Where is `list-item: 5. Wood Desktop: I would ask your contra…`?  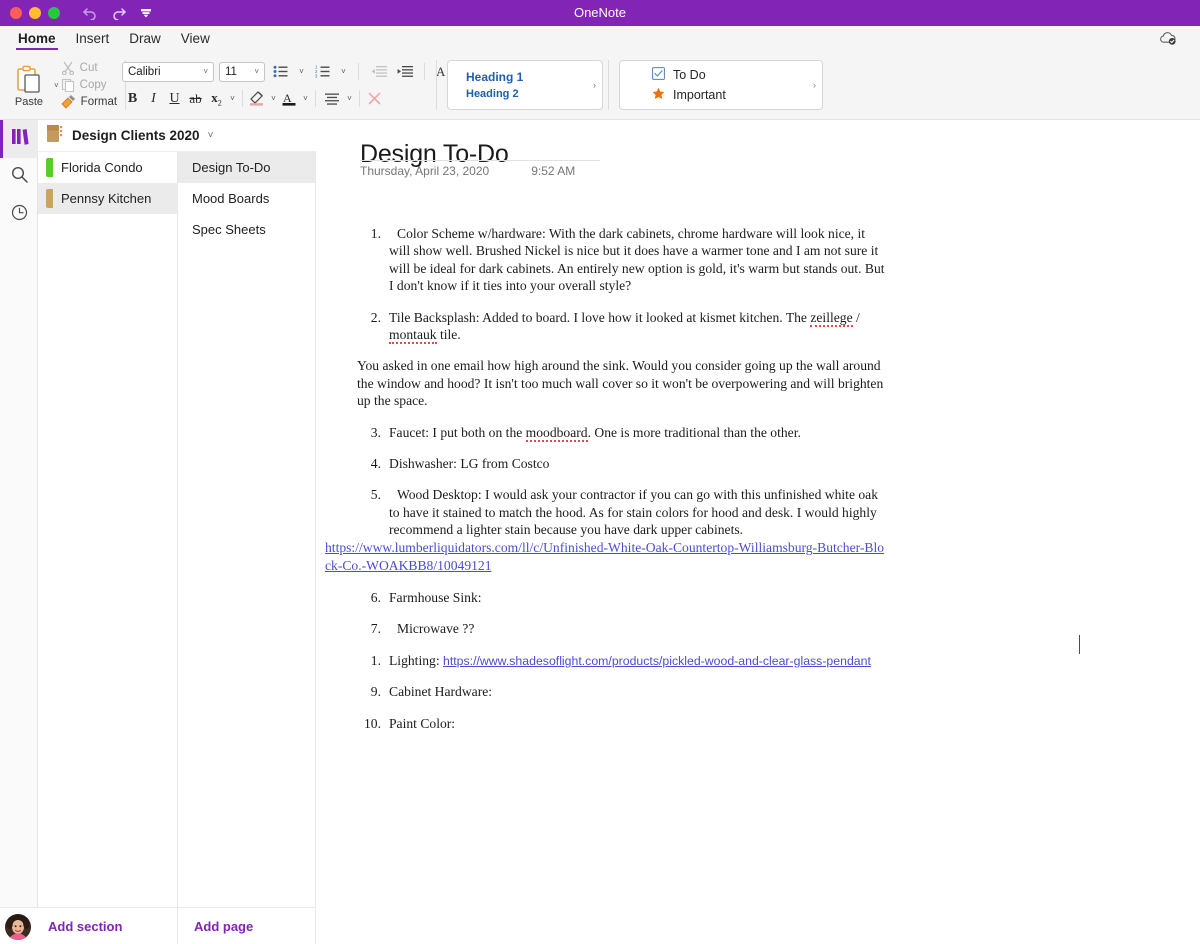 list-item: 5. Wood Desktop: I would ask your contra… is located at coordinates (622, 512).